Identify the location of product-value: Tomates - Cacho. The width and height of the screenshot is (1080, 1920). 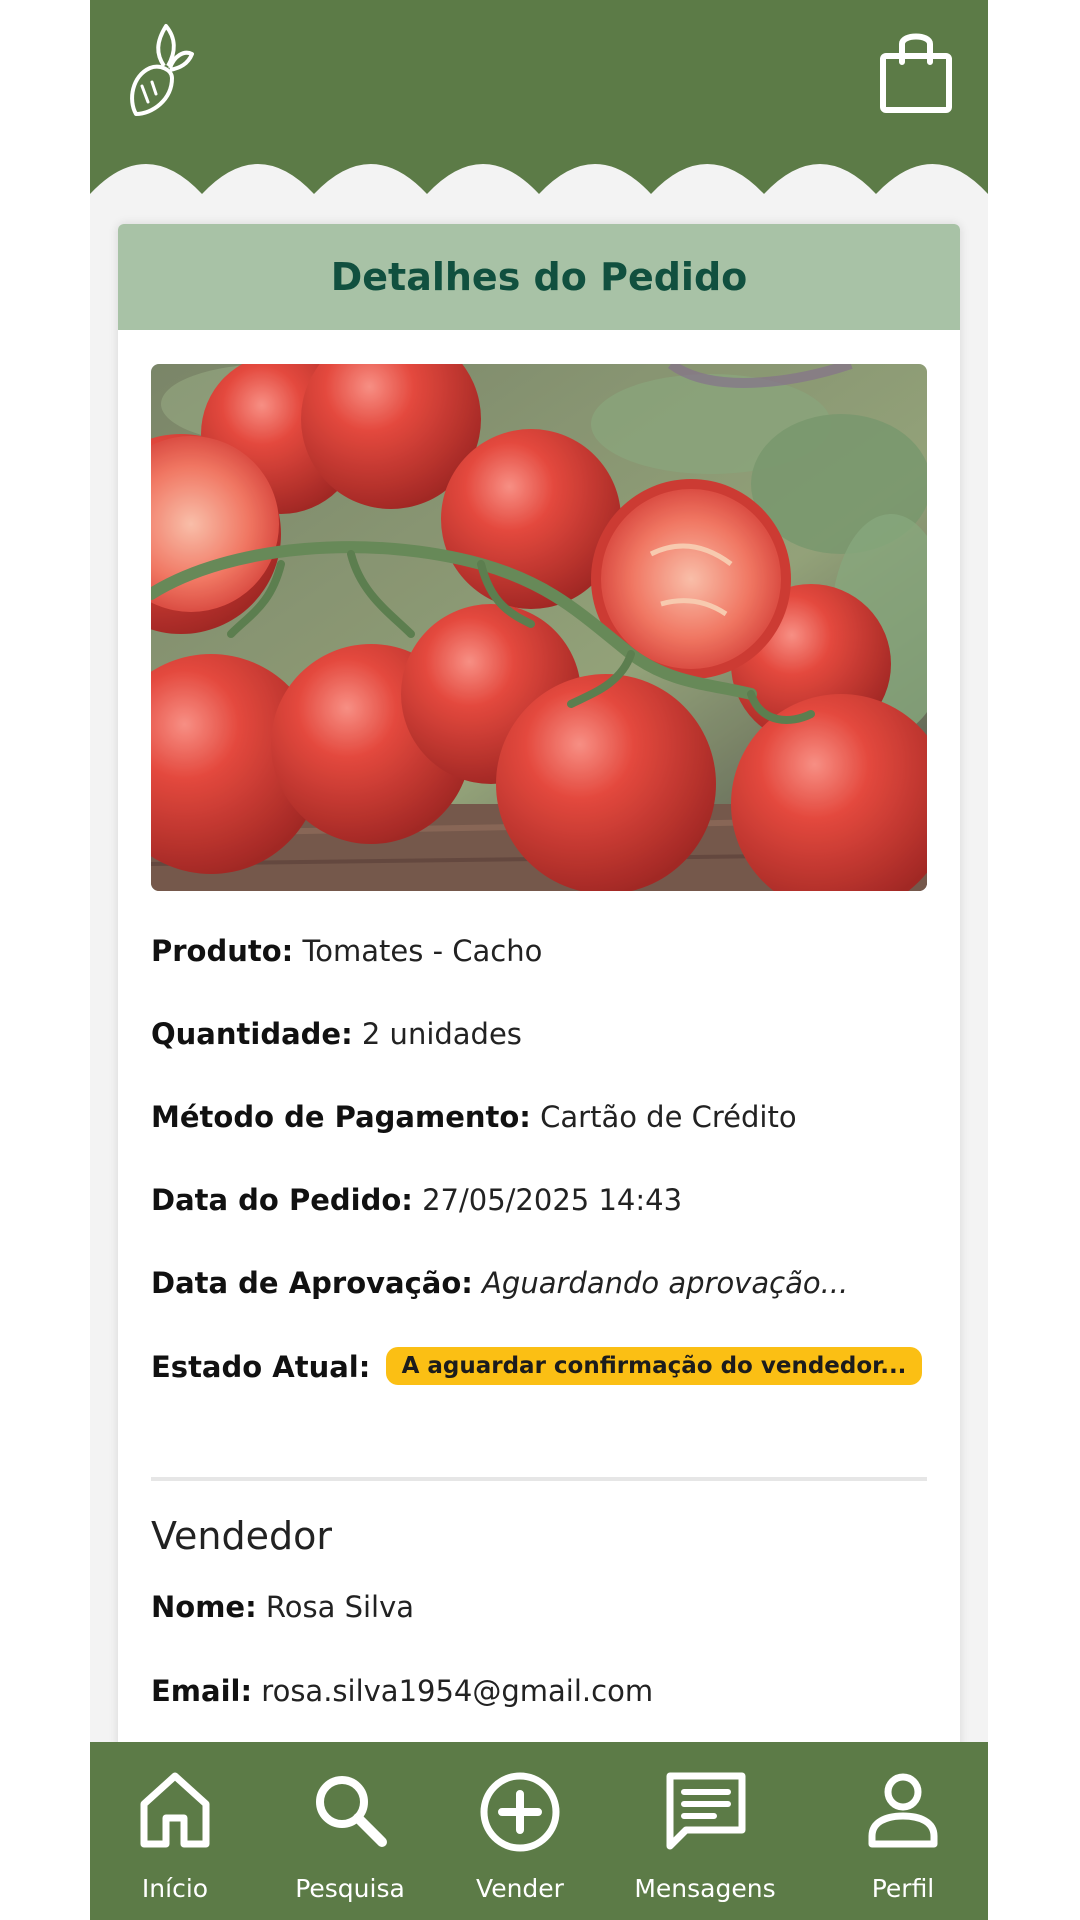
(422, 951).